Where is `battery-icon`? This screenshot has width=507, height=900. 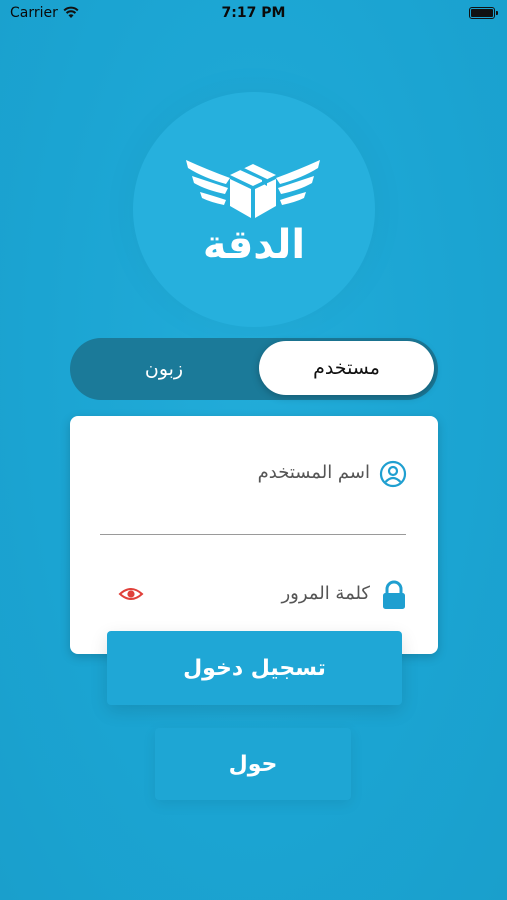 battery-icon is located at coordinates (483, 13).